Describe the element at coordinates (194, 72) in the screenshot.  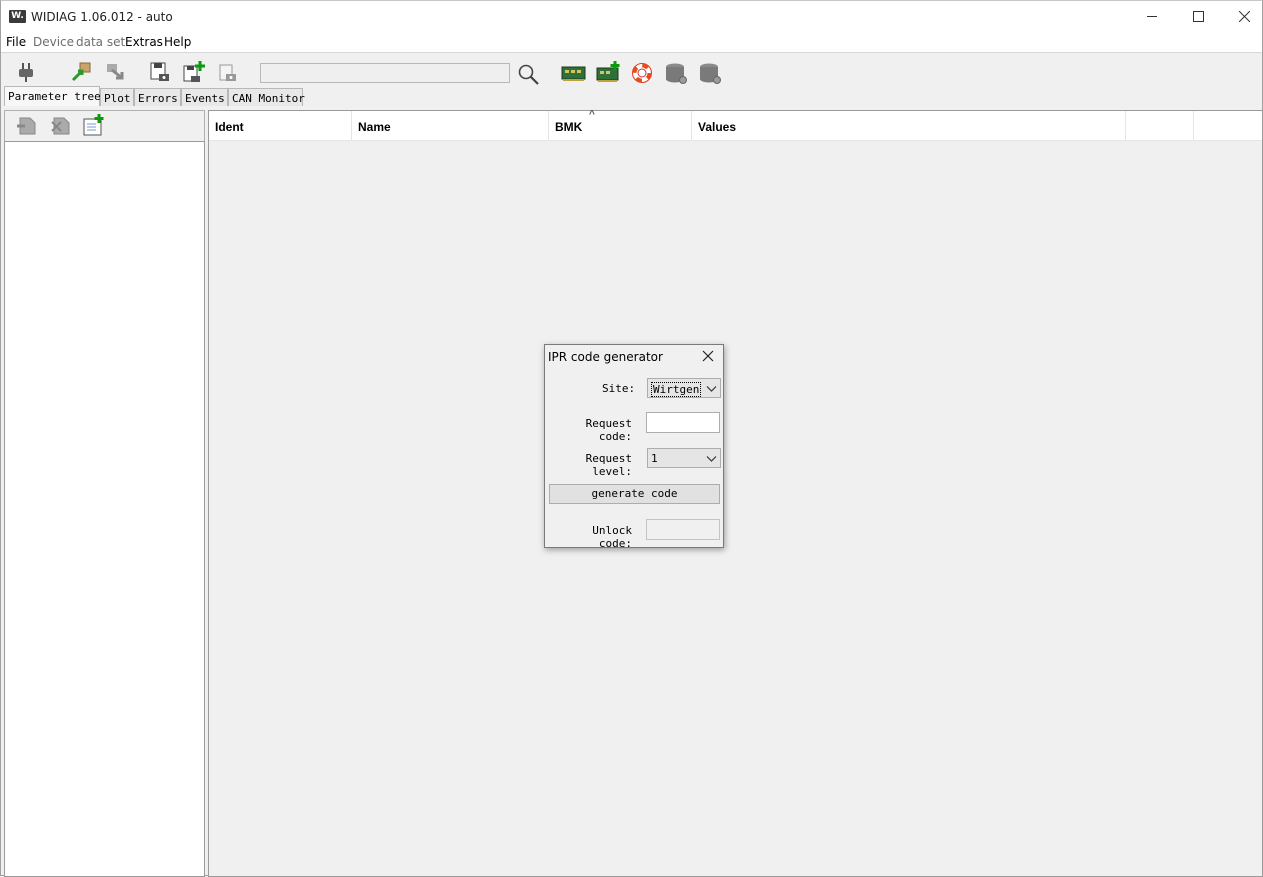
I see `save-add-icon` at that location.